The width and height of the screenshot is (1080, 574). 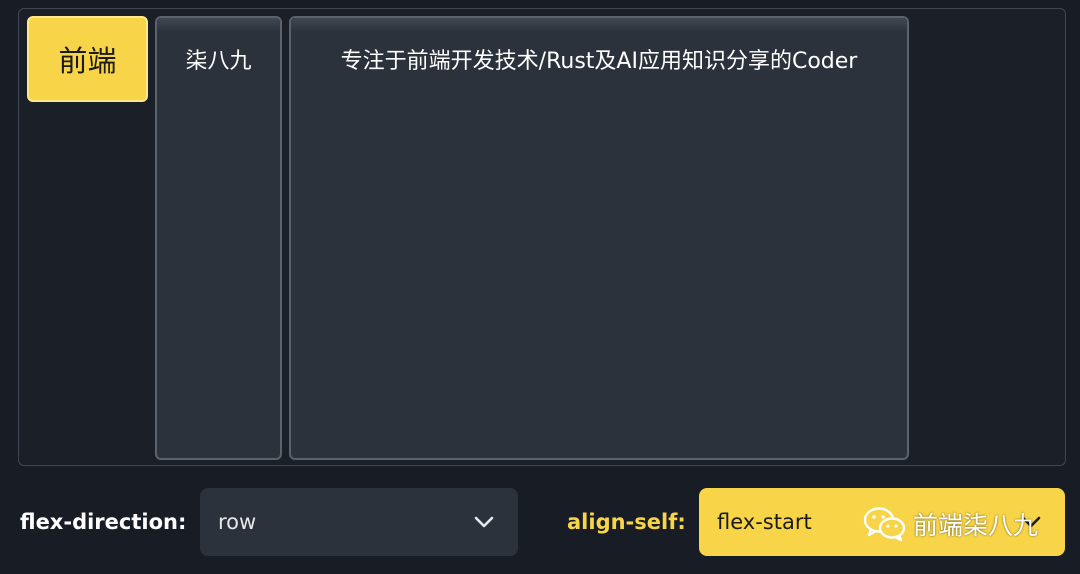 What do you see at coordinates (103, 522) in the screenshot?
I see `flex-direction-label: flex-direction:` at bounding box center [103, 522].